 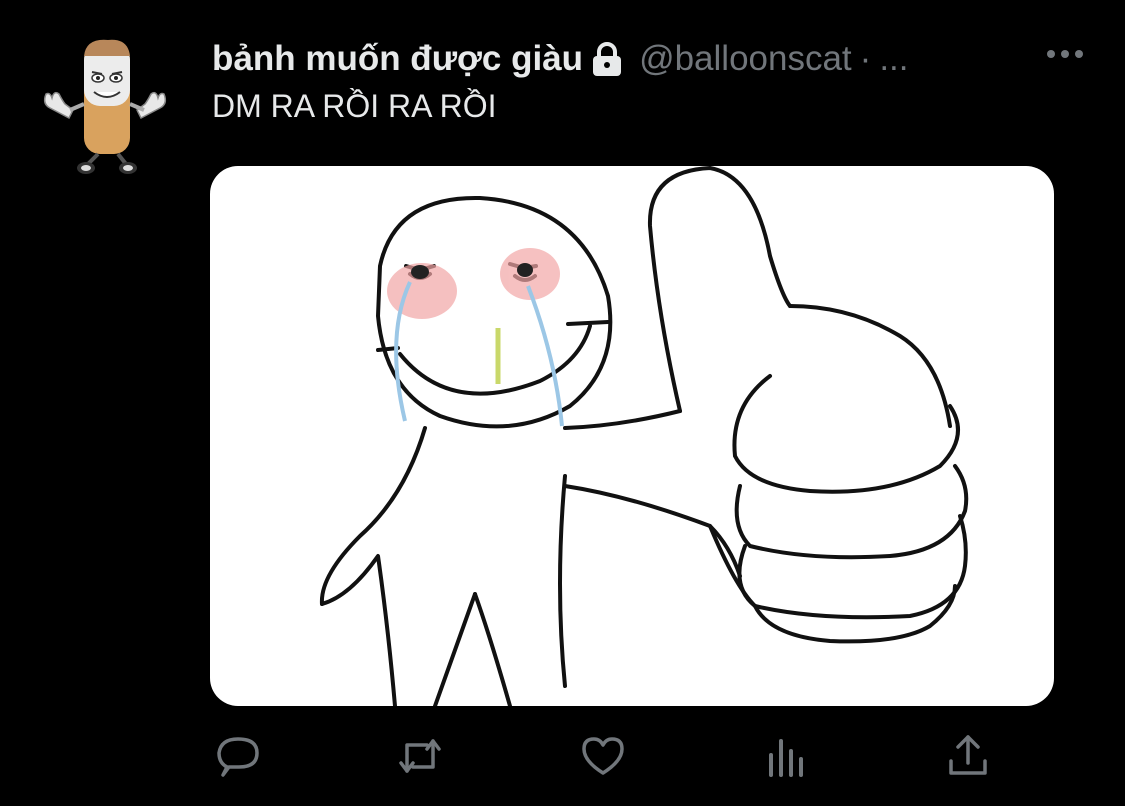 I want to click on like-button, so click(x=603, y=756).